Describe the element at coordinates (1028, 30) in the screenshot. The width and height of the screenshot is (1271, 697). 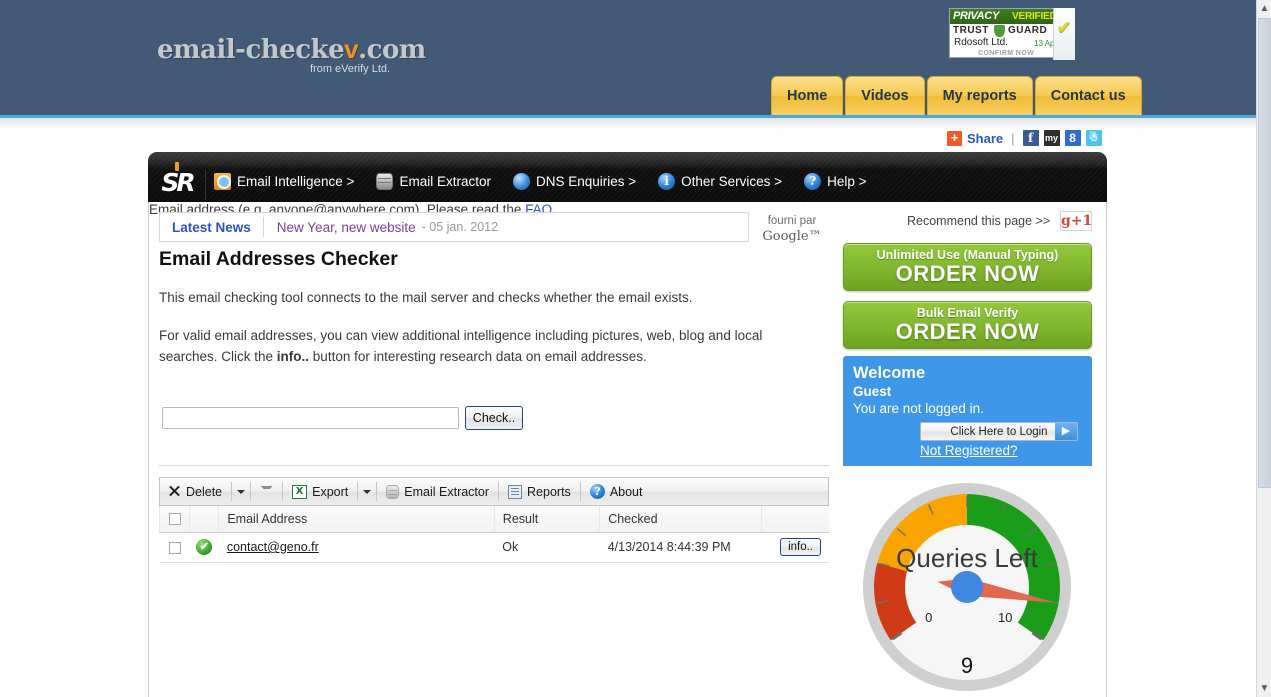
I see `trust-badge-guard: GUARD` at that location.